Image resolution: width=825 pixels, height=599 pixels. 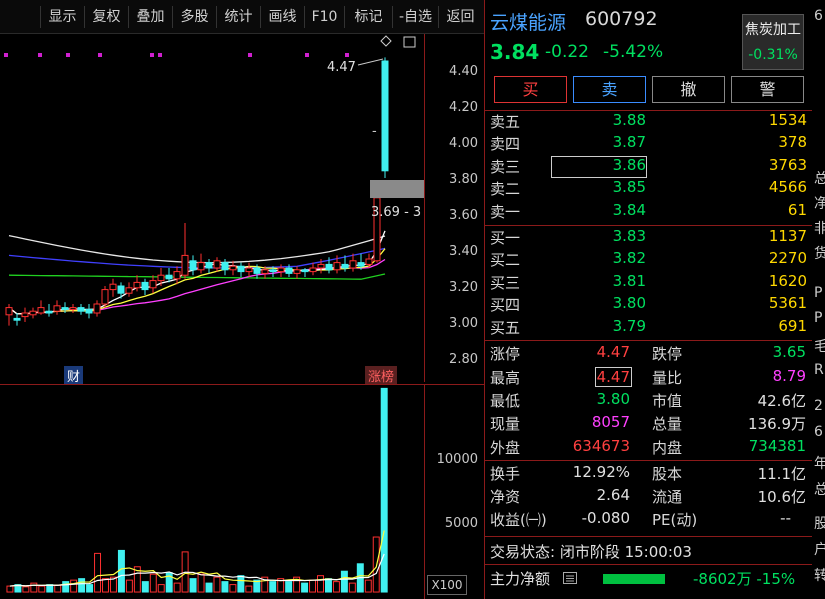 I want to click on toolbar-draw: 画线, so click(x=282, y=17).